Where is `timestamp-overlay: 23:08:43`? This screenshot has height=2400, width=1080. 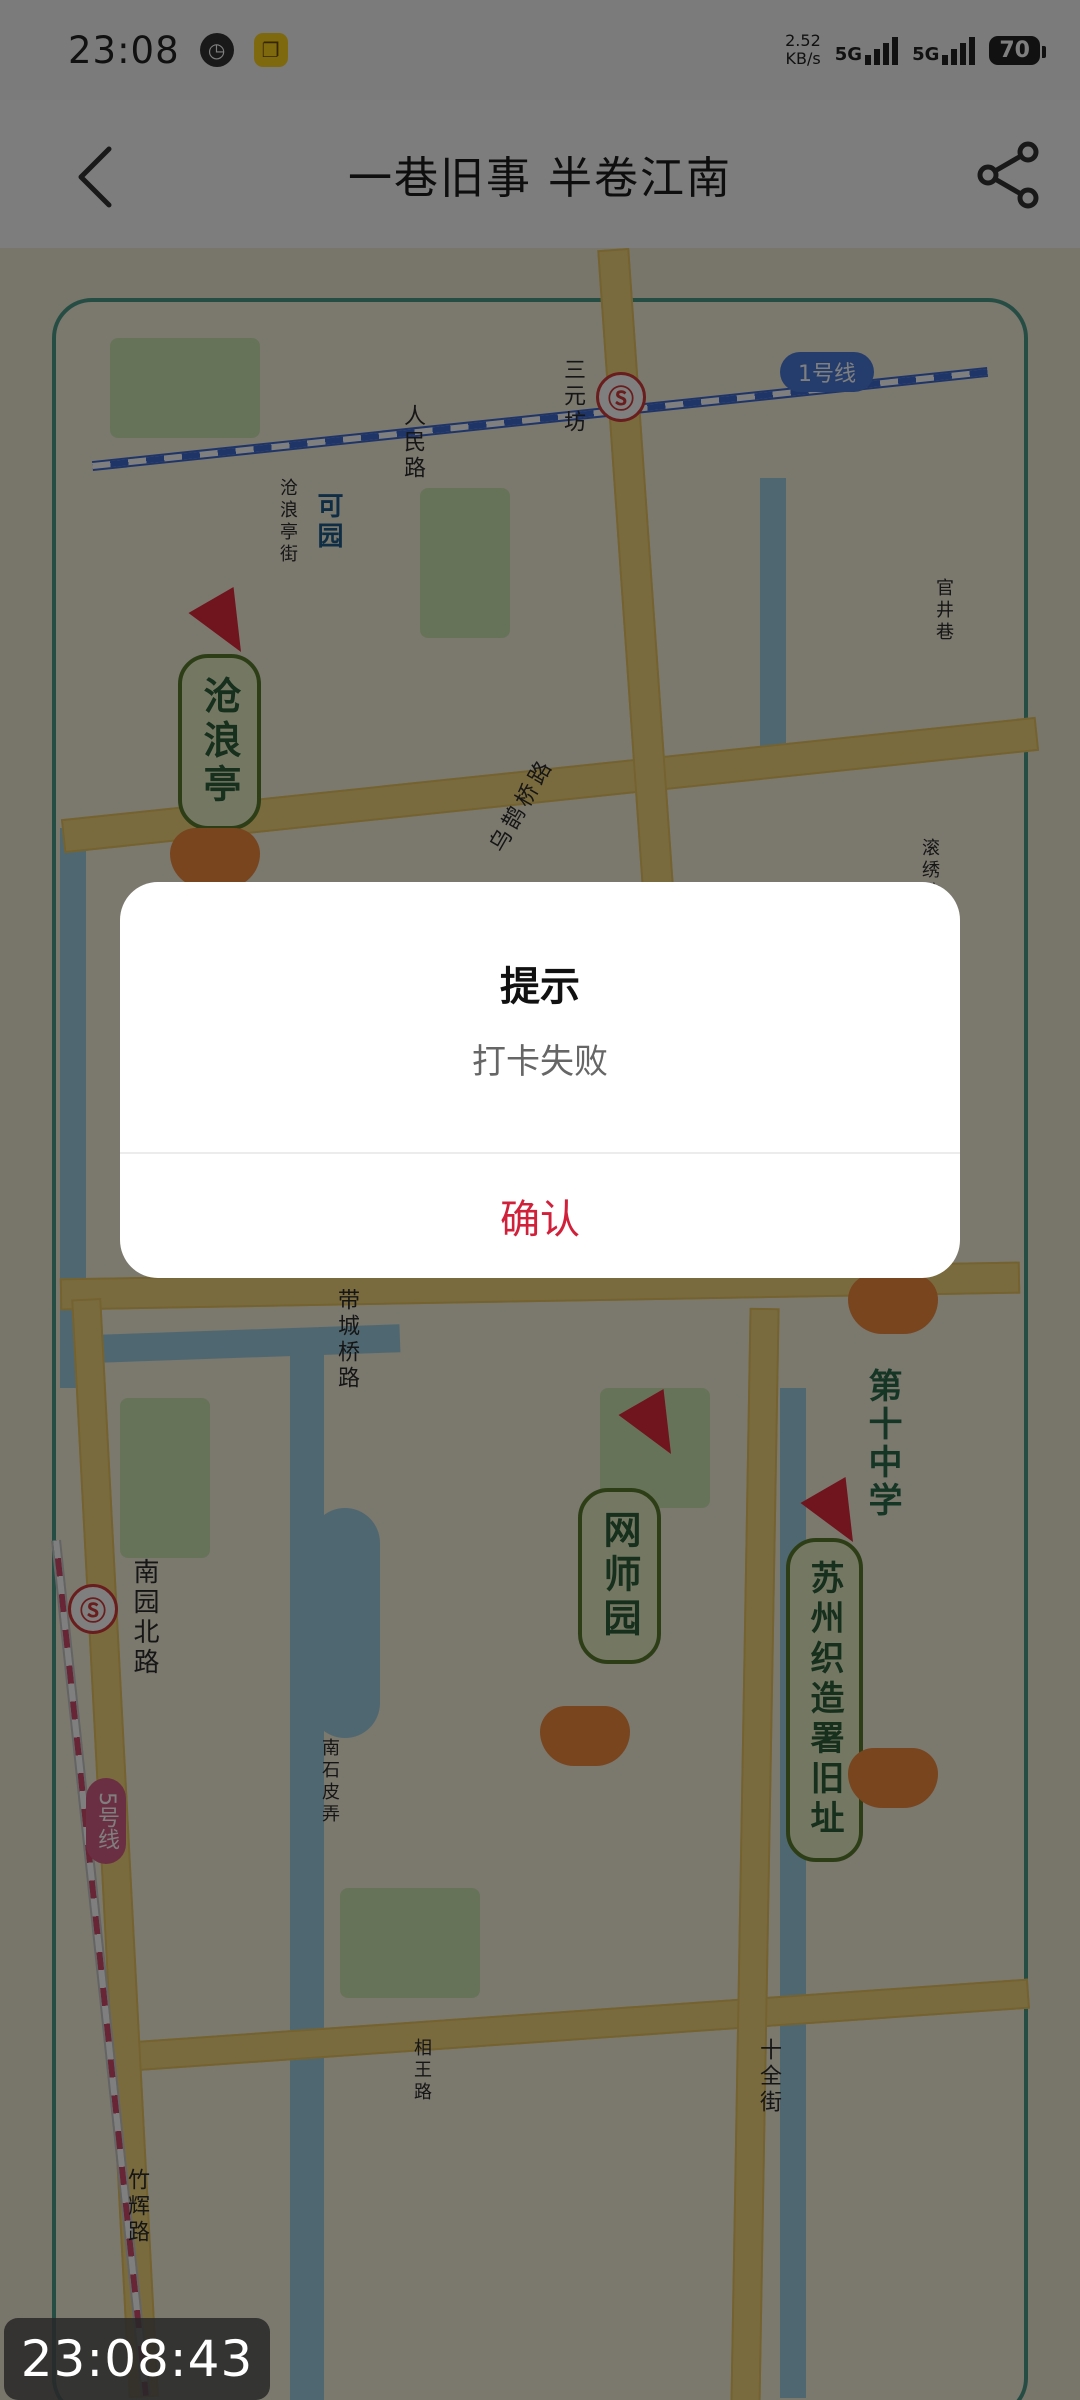 timestamp-overlay: 23:08:43 is located at coordinates (137, 2359).